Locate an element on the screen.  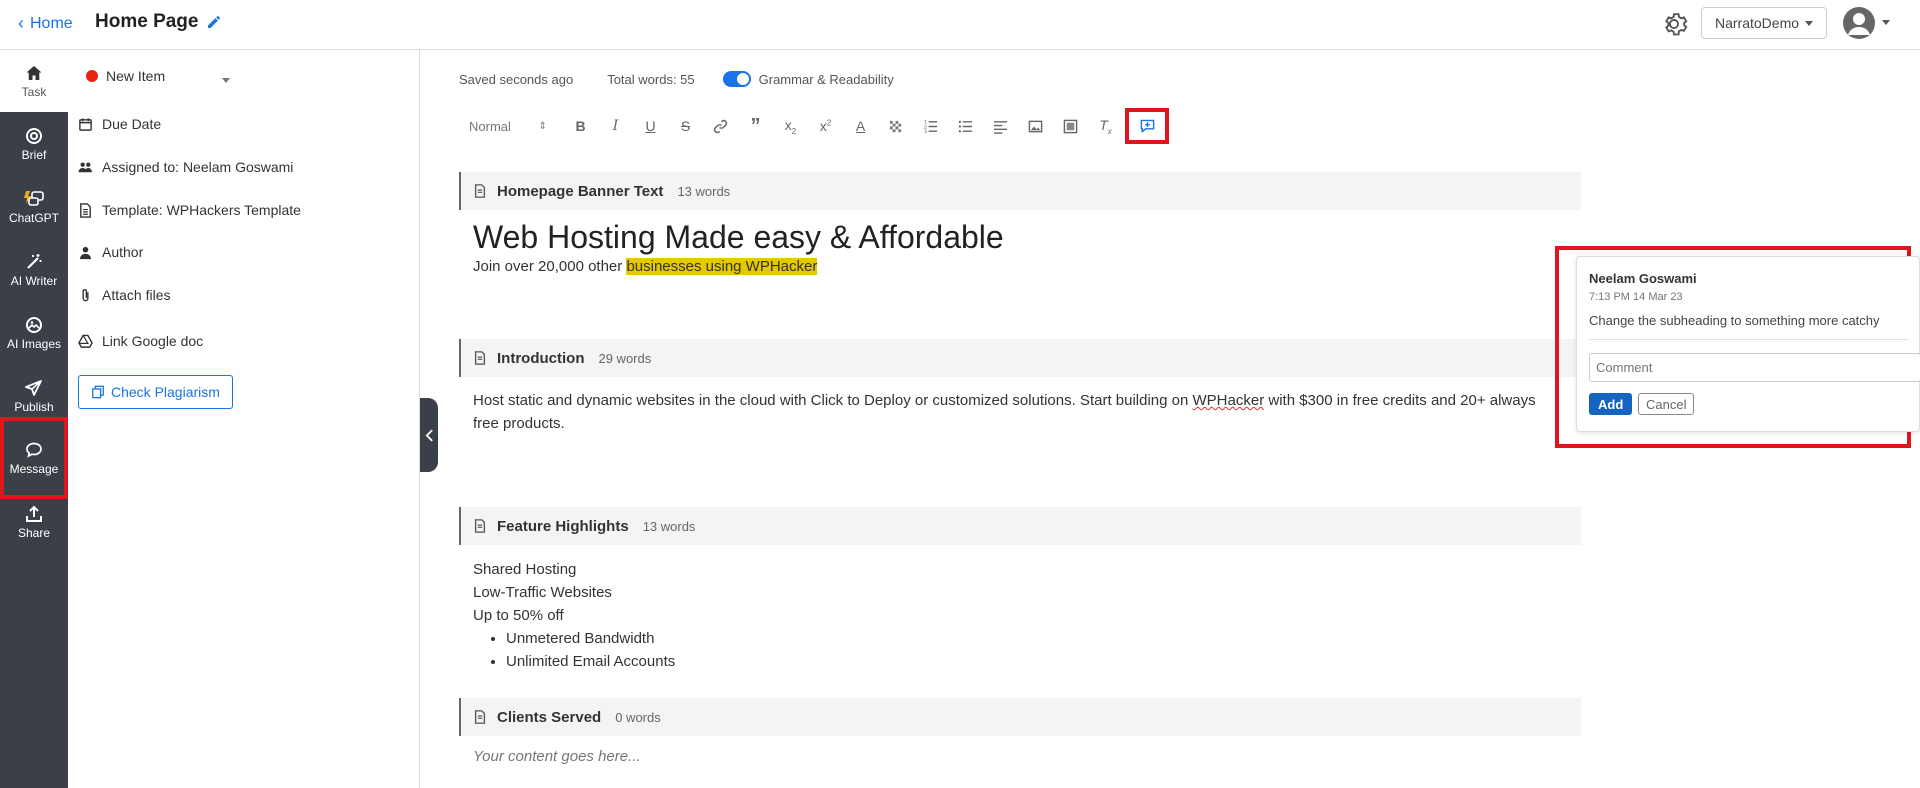
checkerboard-icon is located at coordinates (895, 126).